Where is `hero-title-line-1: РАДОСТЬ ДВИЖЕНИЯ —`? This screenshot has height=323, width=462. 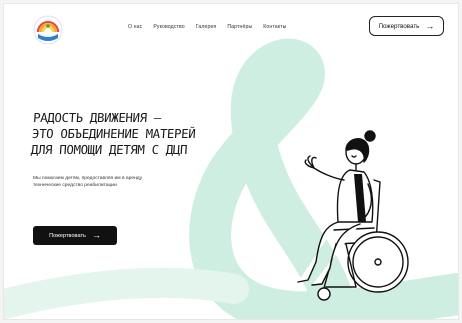
hero-title-line-1: РАДОСТЬ ДВИЖЕНИЯ — is located at coordinates (97, 118).